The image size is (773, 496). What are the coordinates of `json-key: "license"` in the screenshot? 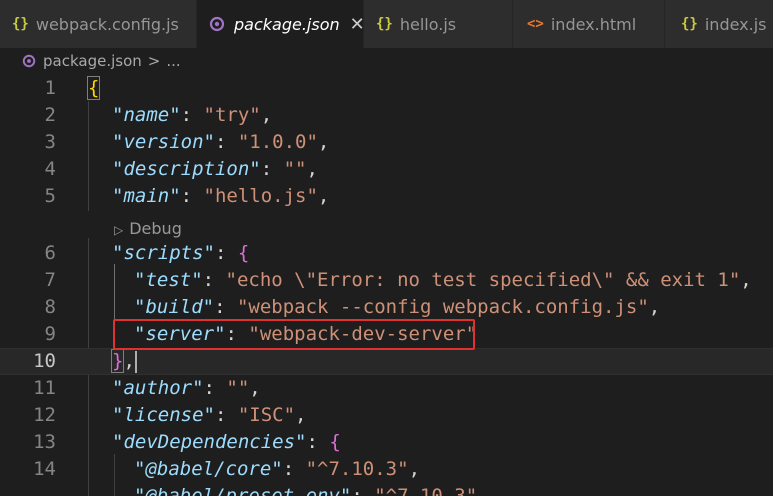 It's located at (163, 415).